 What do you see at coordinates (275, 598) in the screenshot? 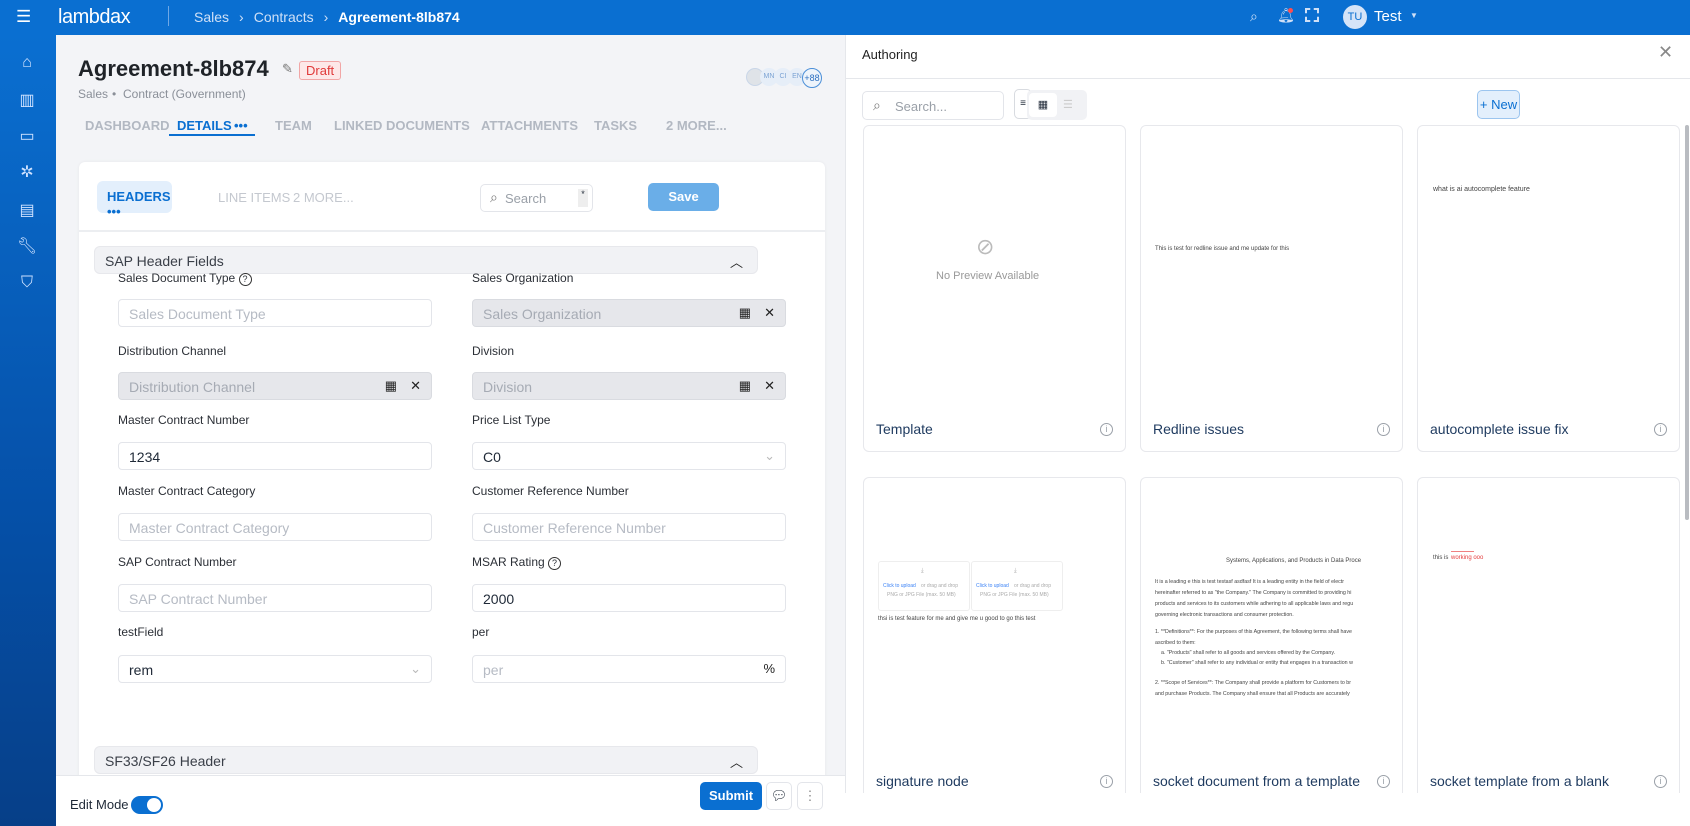
I see `sap-contract-number-field: SAP Contract Number` at bounding box center [275, 598].